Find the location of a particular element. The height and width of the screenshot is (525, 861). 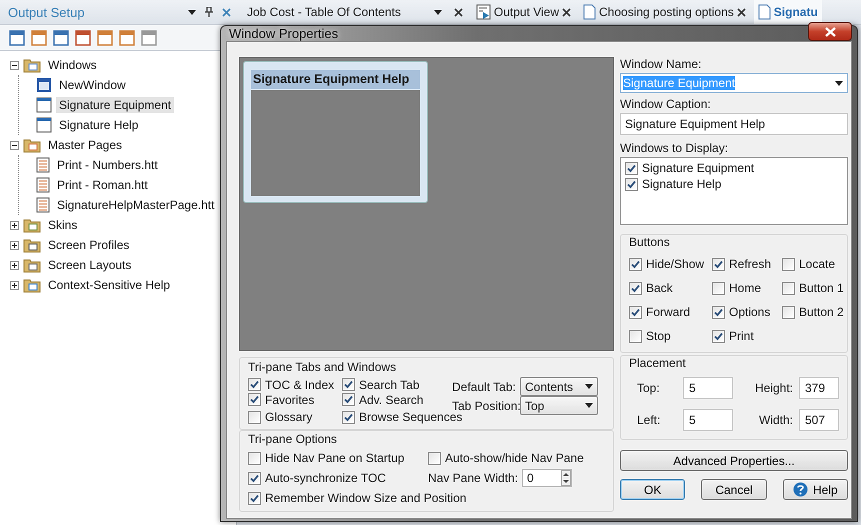

document-tab: Signatu is located at coordinates (788, 12).